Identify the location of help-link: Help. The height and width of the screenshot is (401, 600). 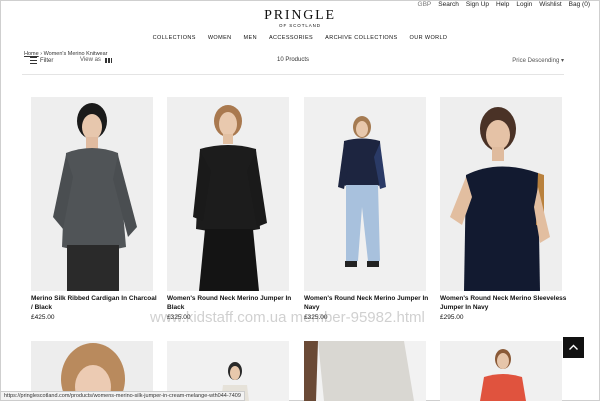
(502, 4).